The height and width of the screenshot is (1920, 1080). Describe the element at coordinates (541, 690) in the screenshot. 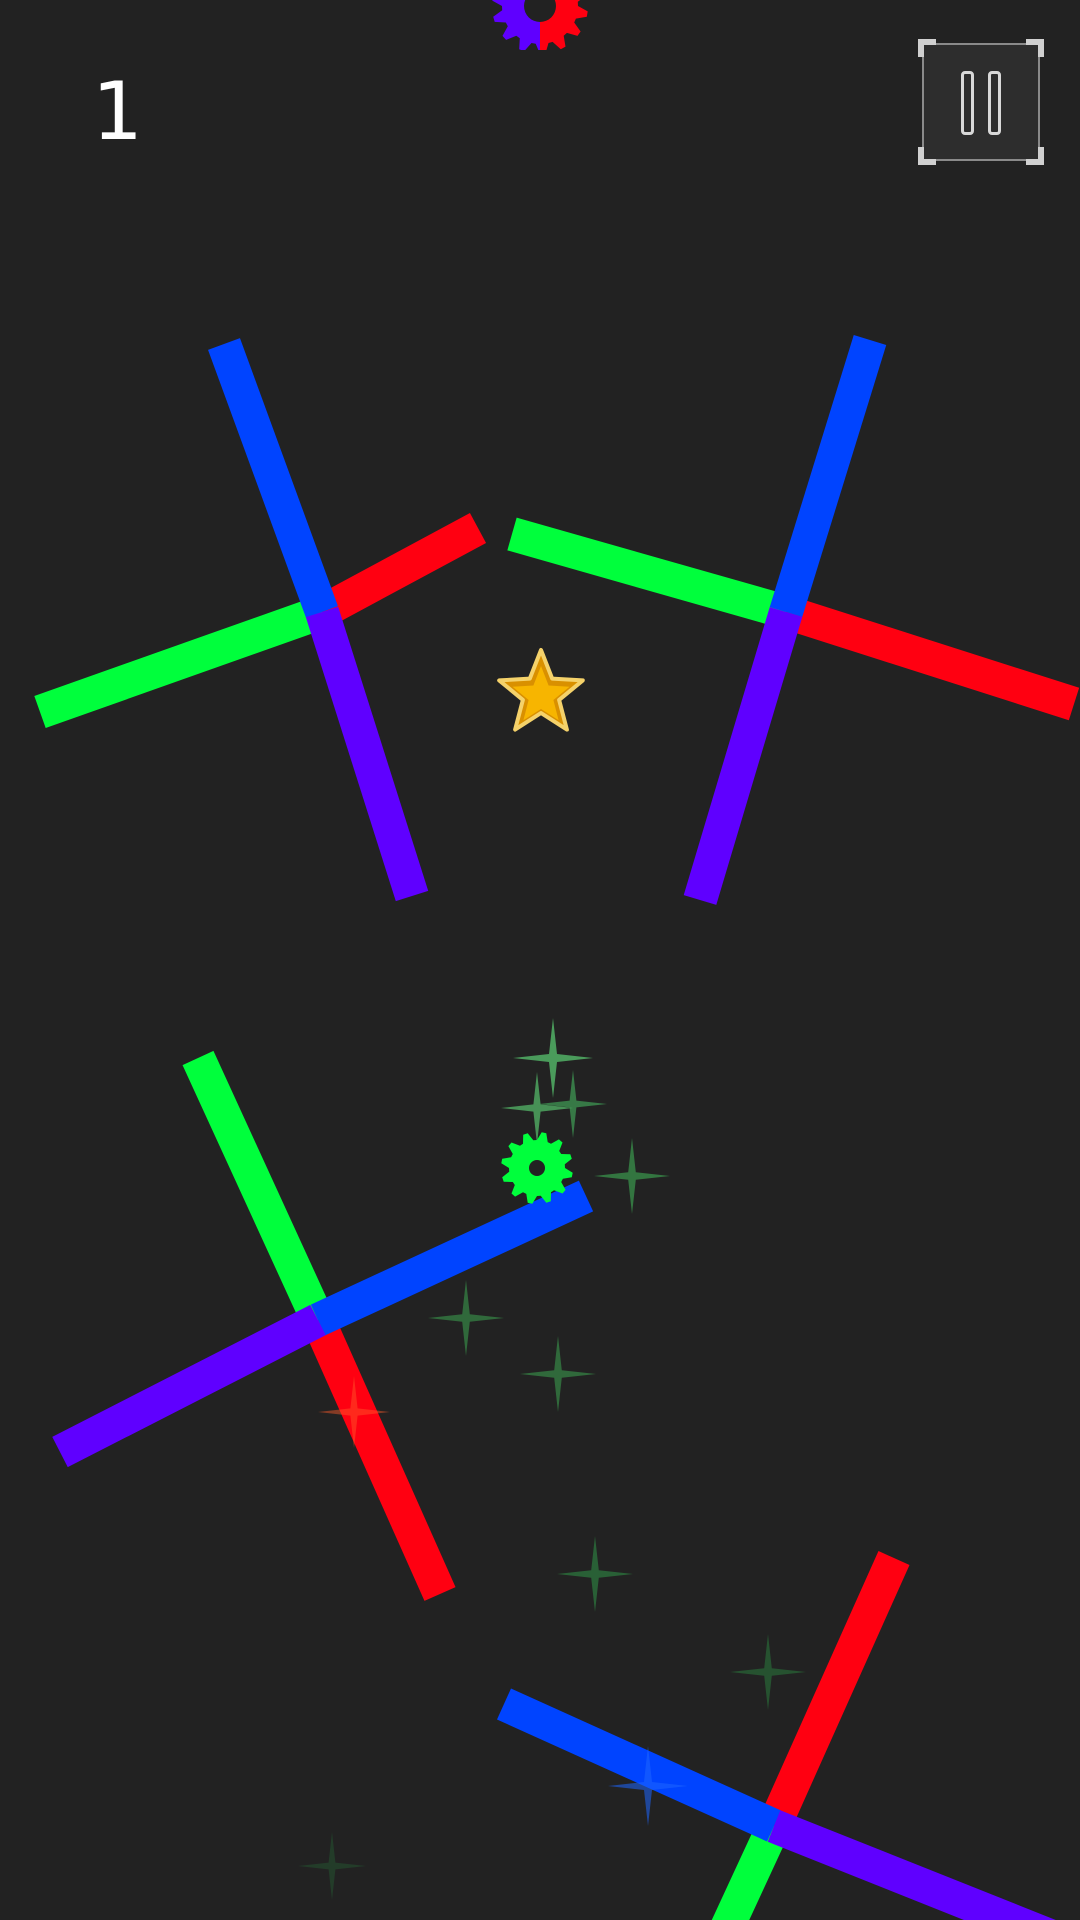

I see `star-pickup-icon` at that location.